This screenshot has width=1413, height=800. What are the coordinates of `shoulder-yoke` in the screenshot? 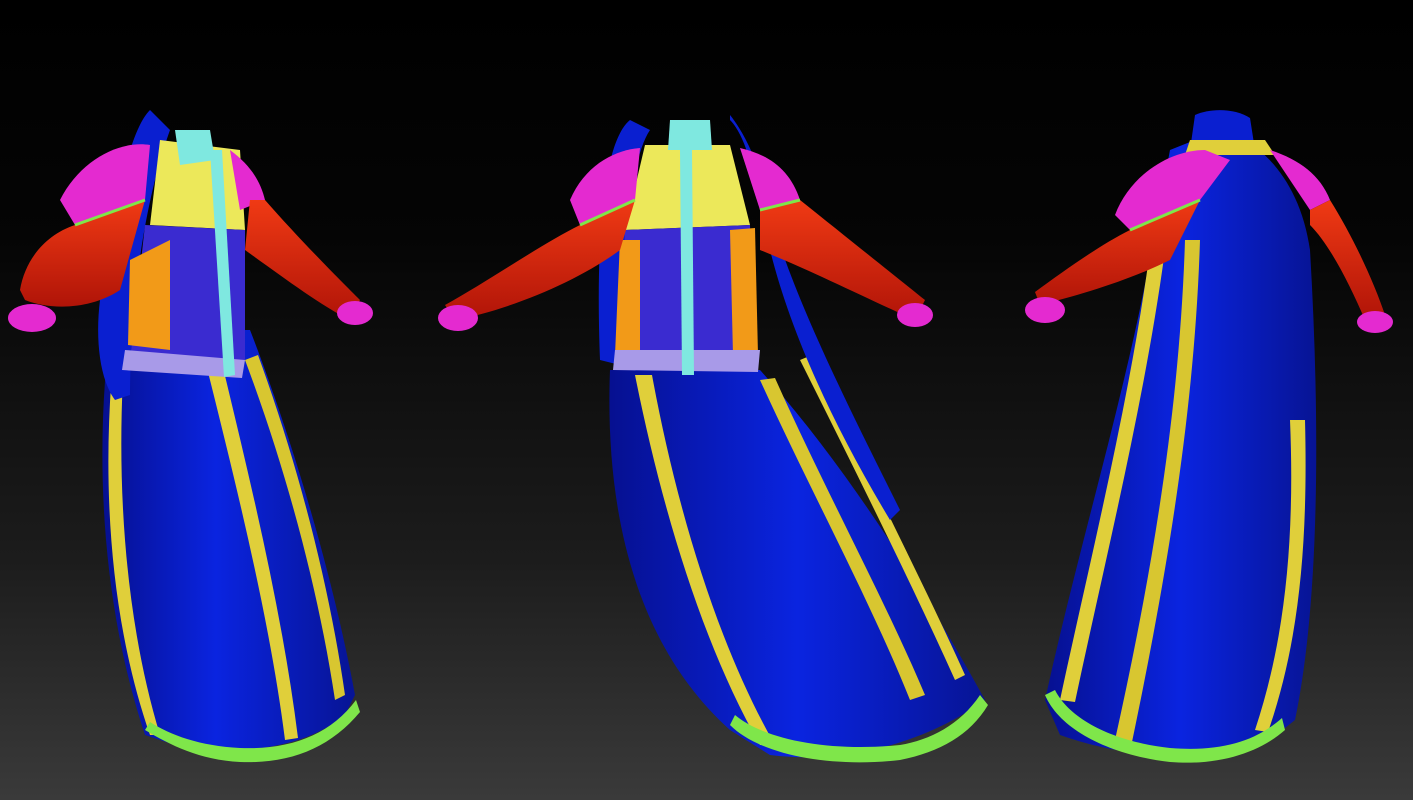 It's located at (770, 179).